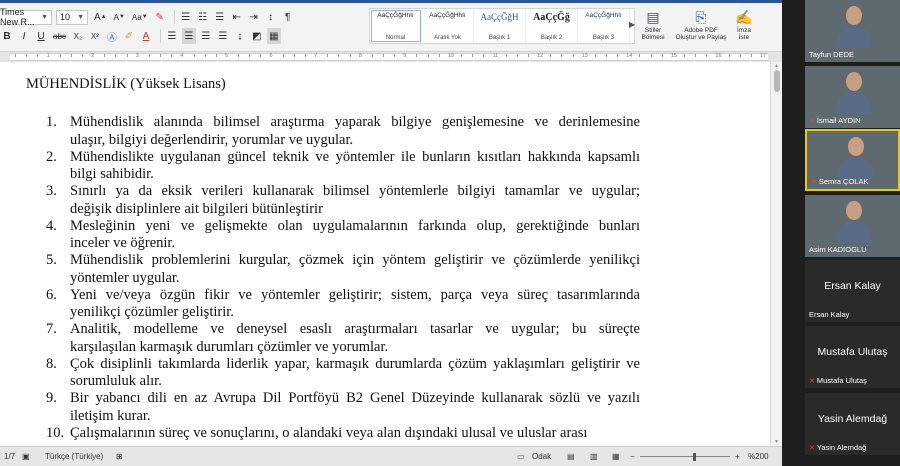 The image size is (900, 466). What do you see at coordinates (616, 456) in the screenshot?
I see `web-layout-icon: ▦` at bounding box center [616, 456].